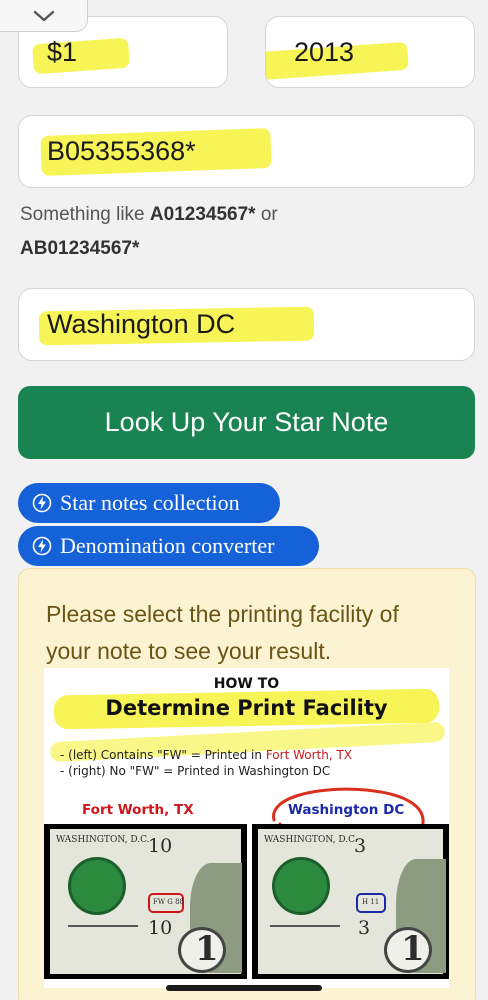 This screenshot has width=488, height=1000. I want to click on star-notes-collection-link: Star notes collection, so click(149, 503).